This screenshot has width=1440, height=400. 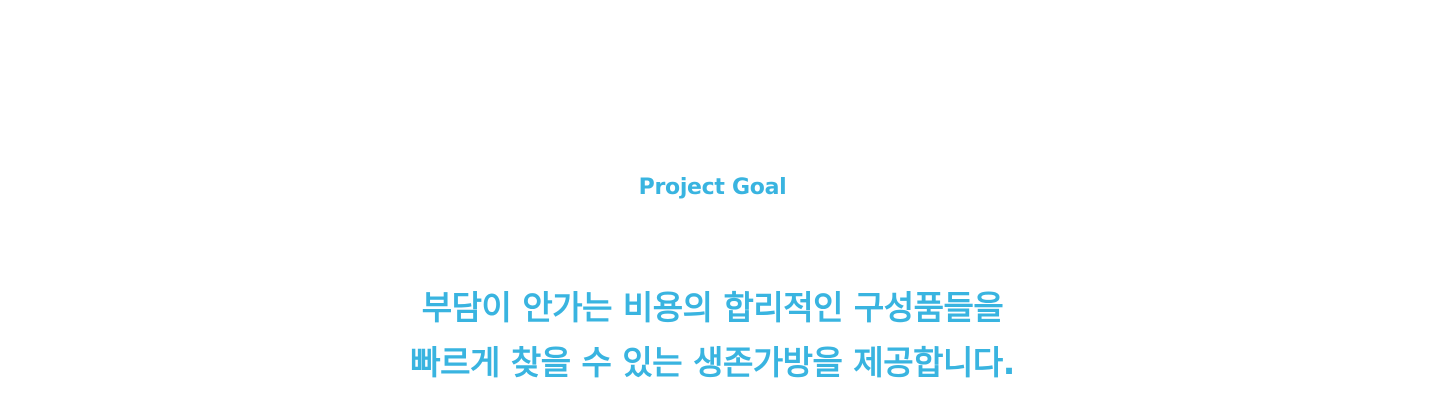 I want to click on section-label: Project Goal, so click(x=712, y=187).